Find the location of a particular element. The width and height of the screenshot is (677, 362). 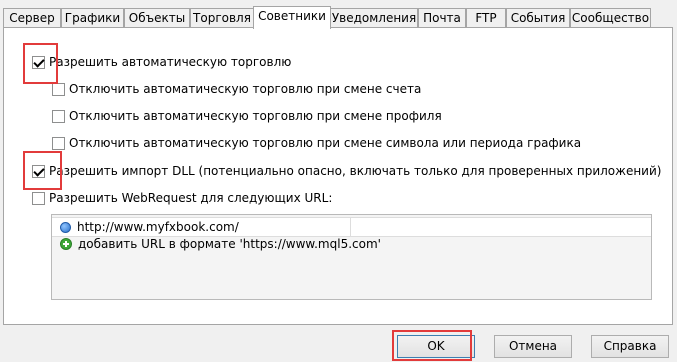

highlight-ok-button is located at coordinates (432, 345).